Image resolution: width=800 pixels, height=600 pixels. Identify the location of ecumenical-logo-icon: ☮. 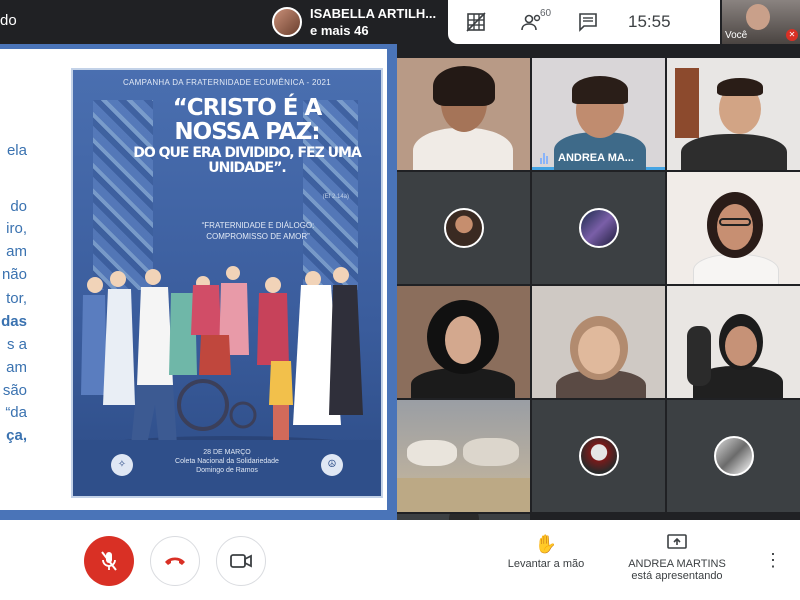
(332, 465).